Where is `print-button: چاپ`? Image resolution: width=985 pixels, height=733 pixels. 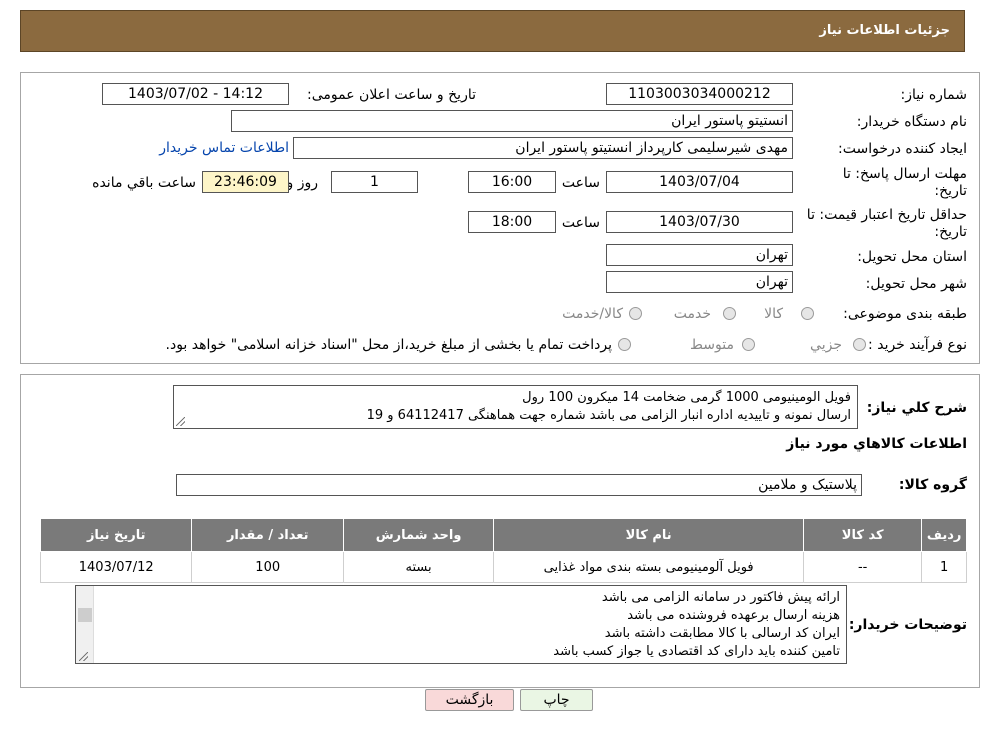 print-button: چاپ is located at coordinates (556, 700).